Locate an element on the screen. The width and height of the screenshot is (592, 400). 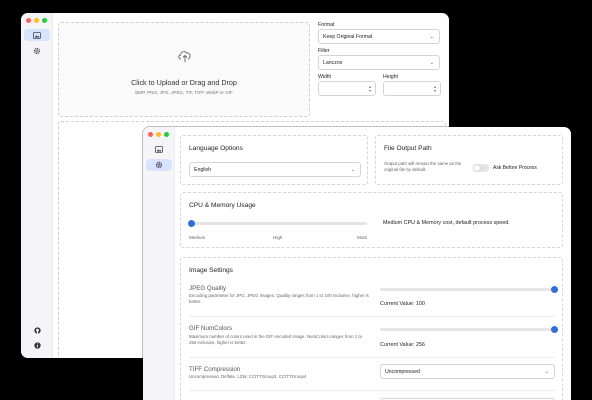
tiff-compression-value: Uncompressed is located at coordinates (402, 371).